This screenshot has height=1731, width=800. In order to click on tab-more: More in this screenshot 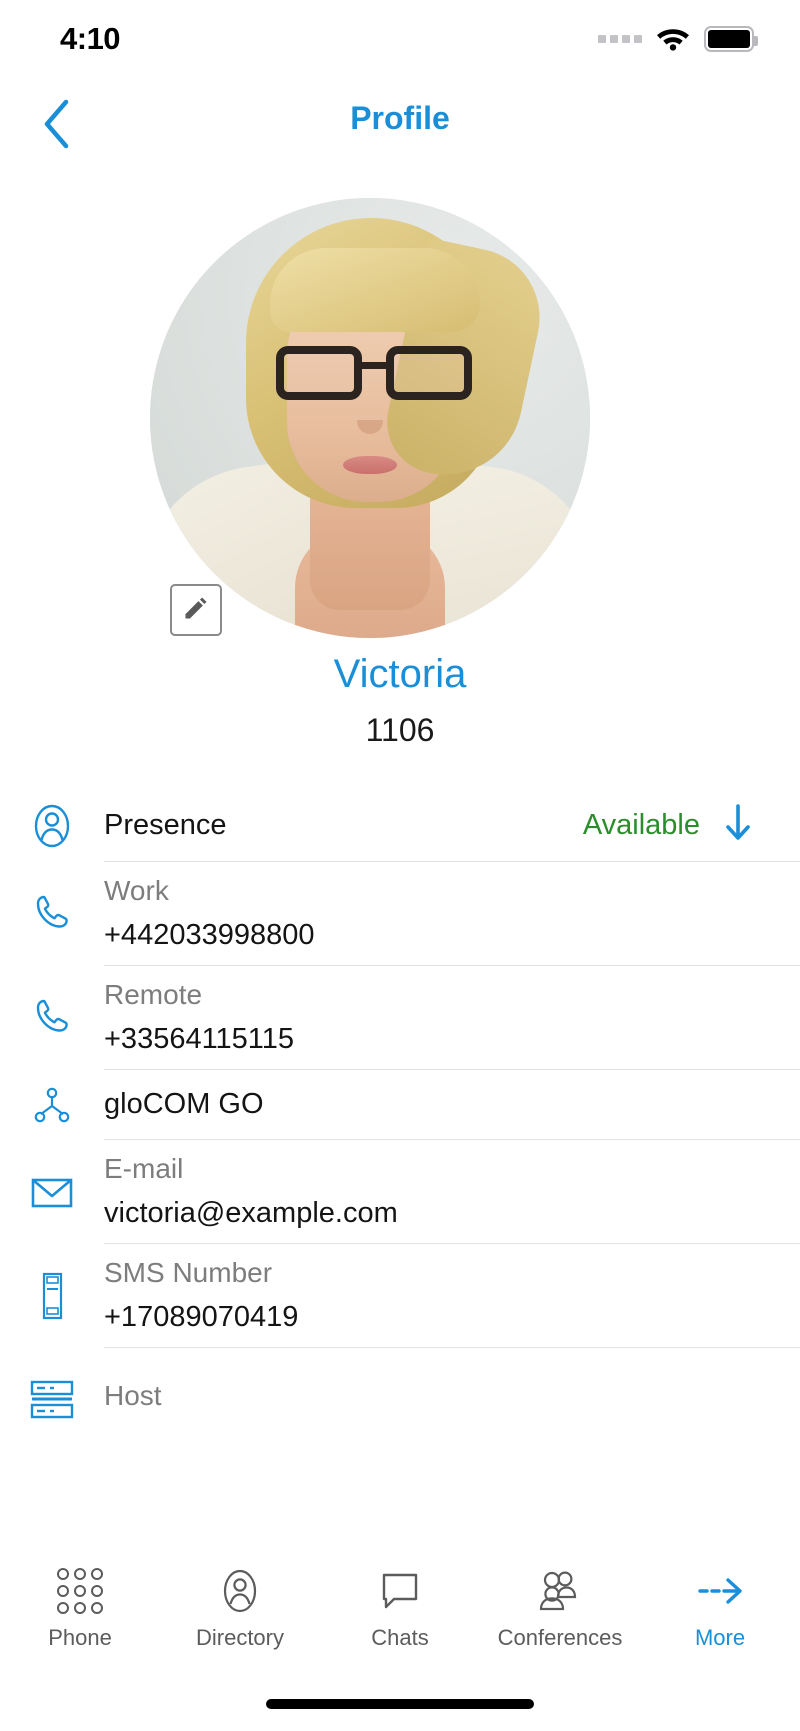, I will do `click(720, 1606)`.